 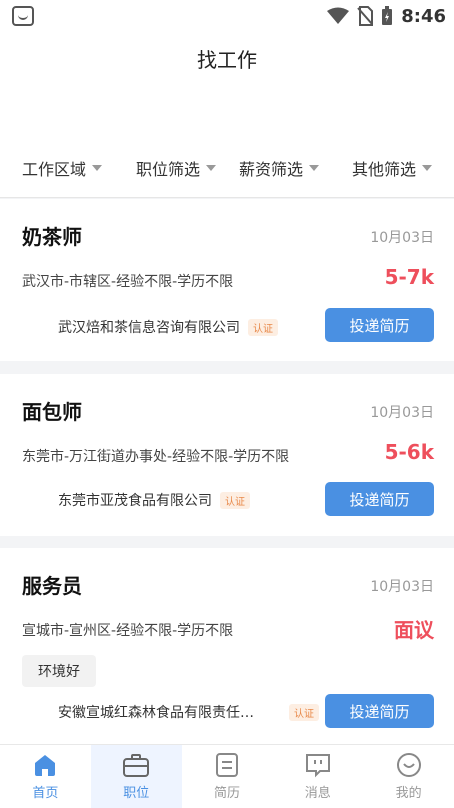 I want to click on battery-icon, so click(x=387, y=15).